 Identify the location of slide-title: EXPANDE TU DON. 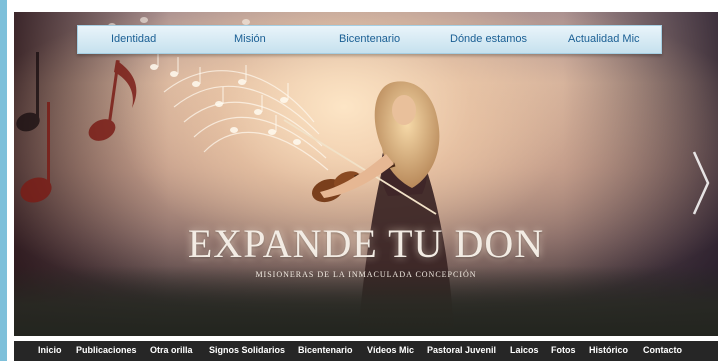
(366, 243).